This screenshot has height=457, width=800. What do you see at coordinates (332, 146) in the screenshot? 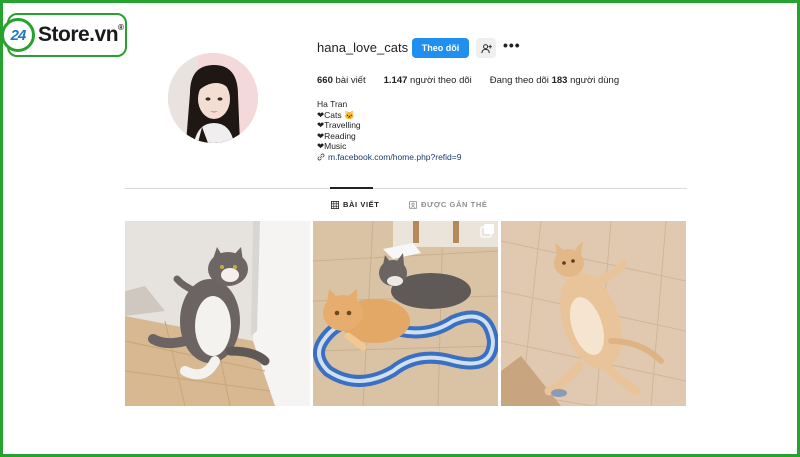
I see `bio-line: ❤Music` at bounding box center [332, 146].